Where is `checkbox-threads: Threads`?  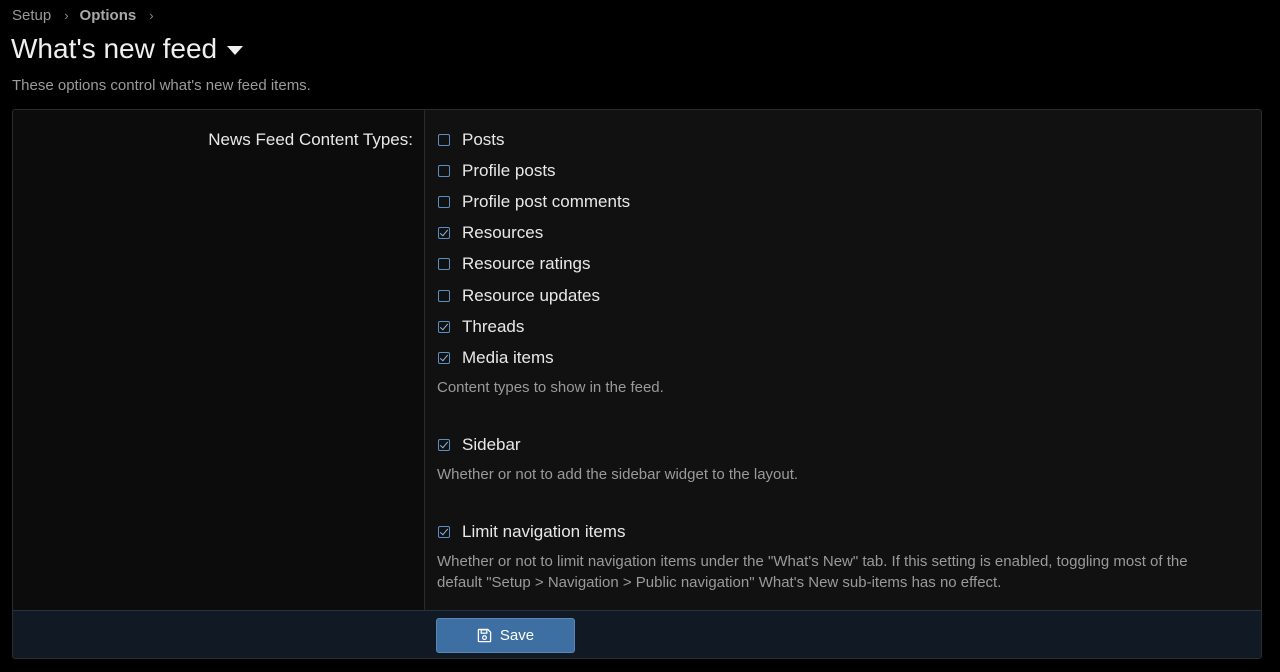
checkbox-threads: Threads is located at coordinates (480, 327).